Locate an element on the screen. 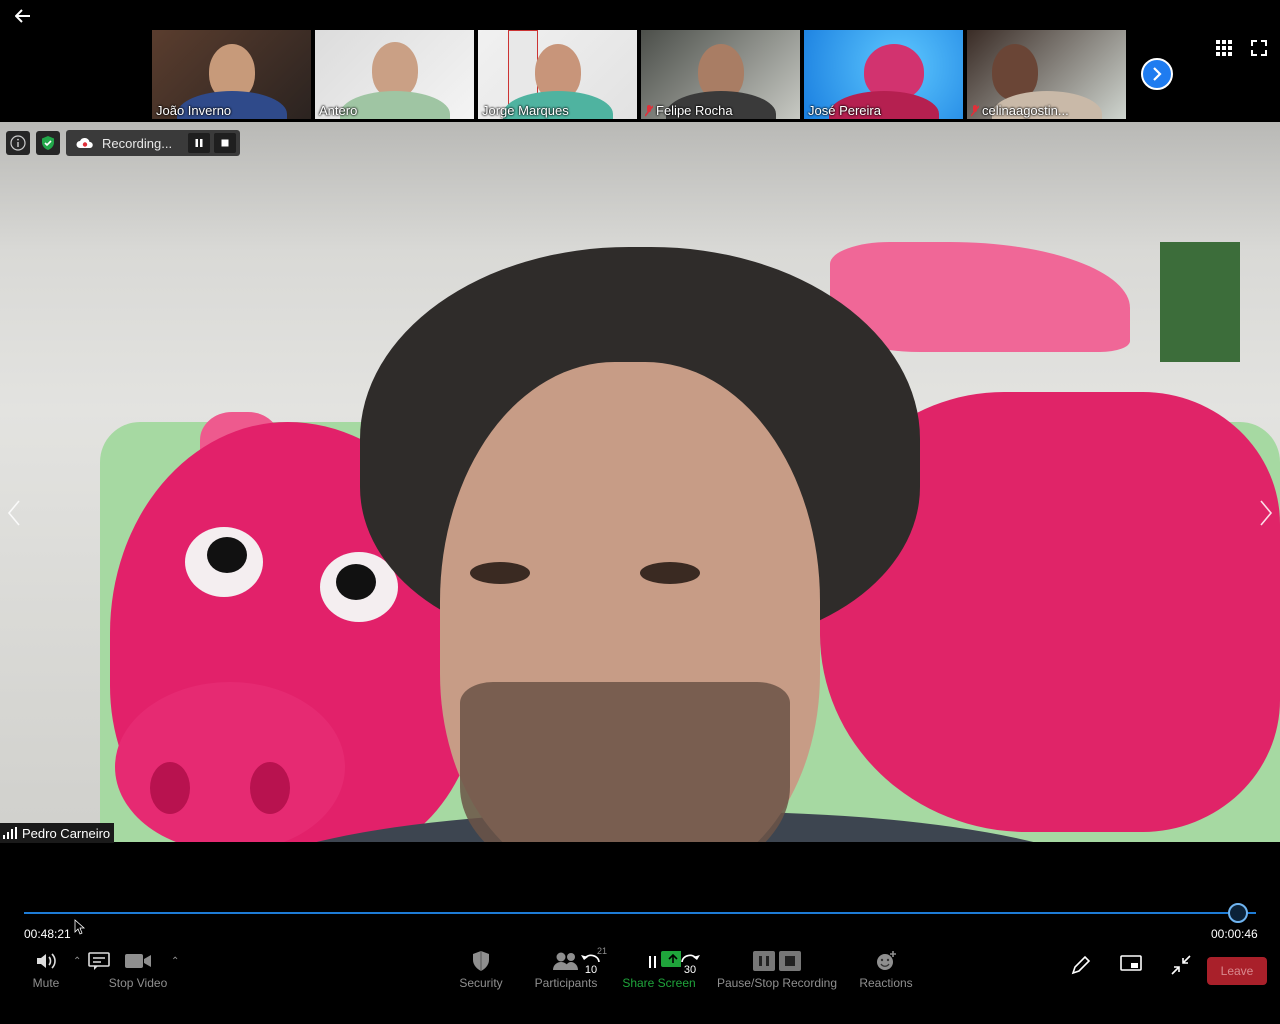 Image resolution: width=1280 pixels, height=1024 pixels. next-page-button is located at coordinates (1157, 74).